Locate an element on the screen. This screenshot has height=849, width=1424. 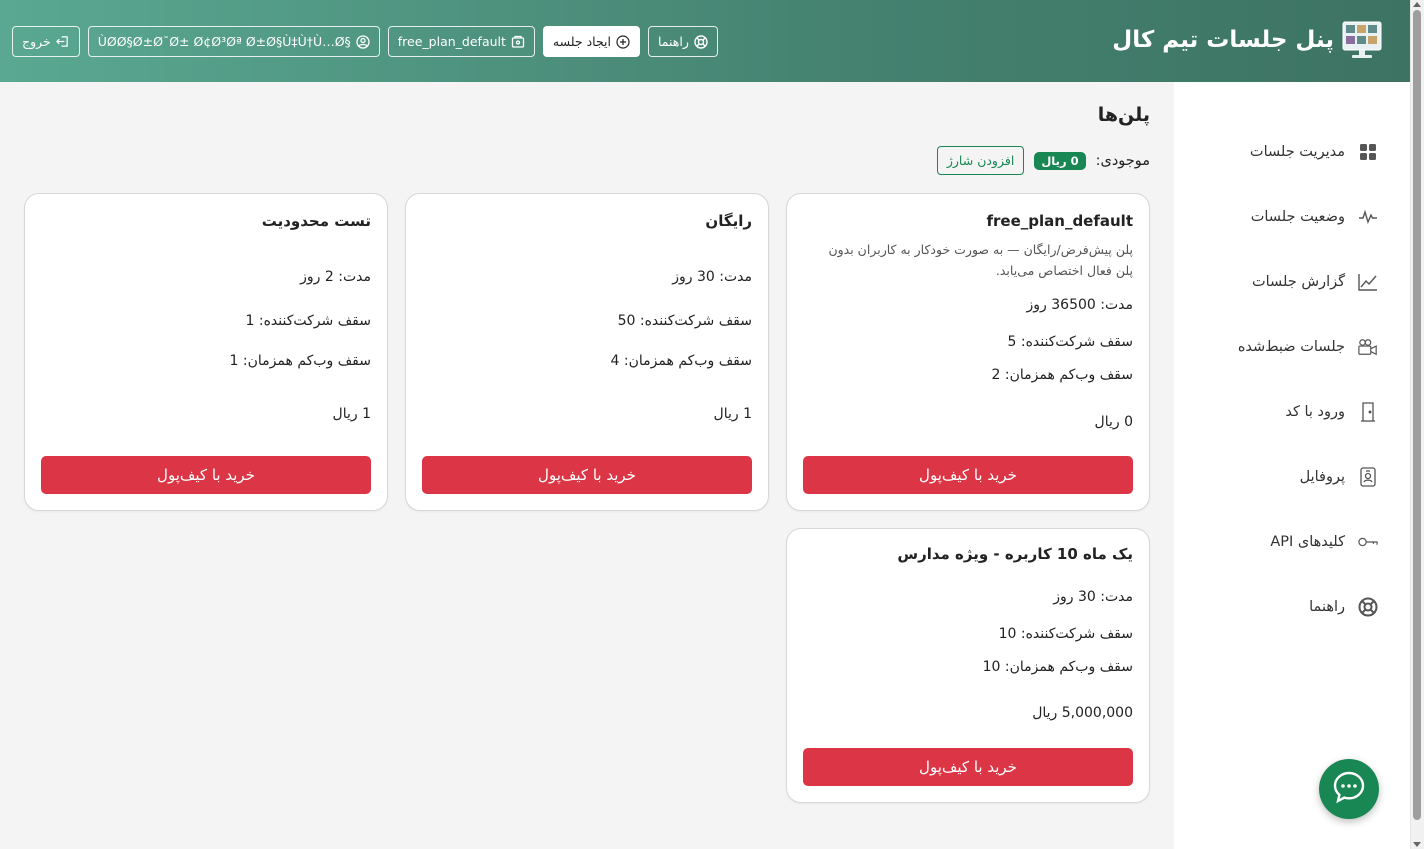
plus-circle-icon is located at coordinates (623, 41).